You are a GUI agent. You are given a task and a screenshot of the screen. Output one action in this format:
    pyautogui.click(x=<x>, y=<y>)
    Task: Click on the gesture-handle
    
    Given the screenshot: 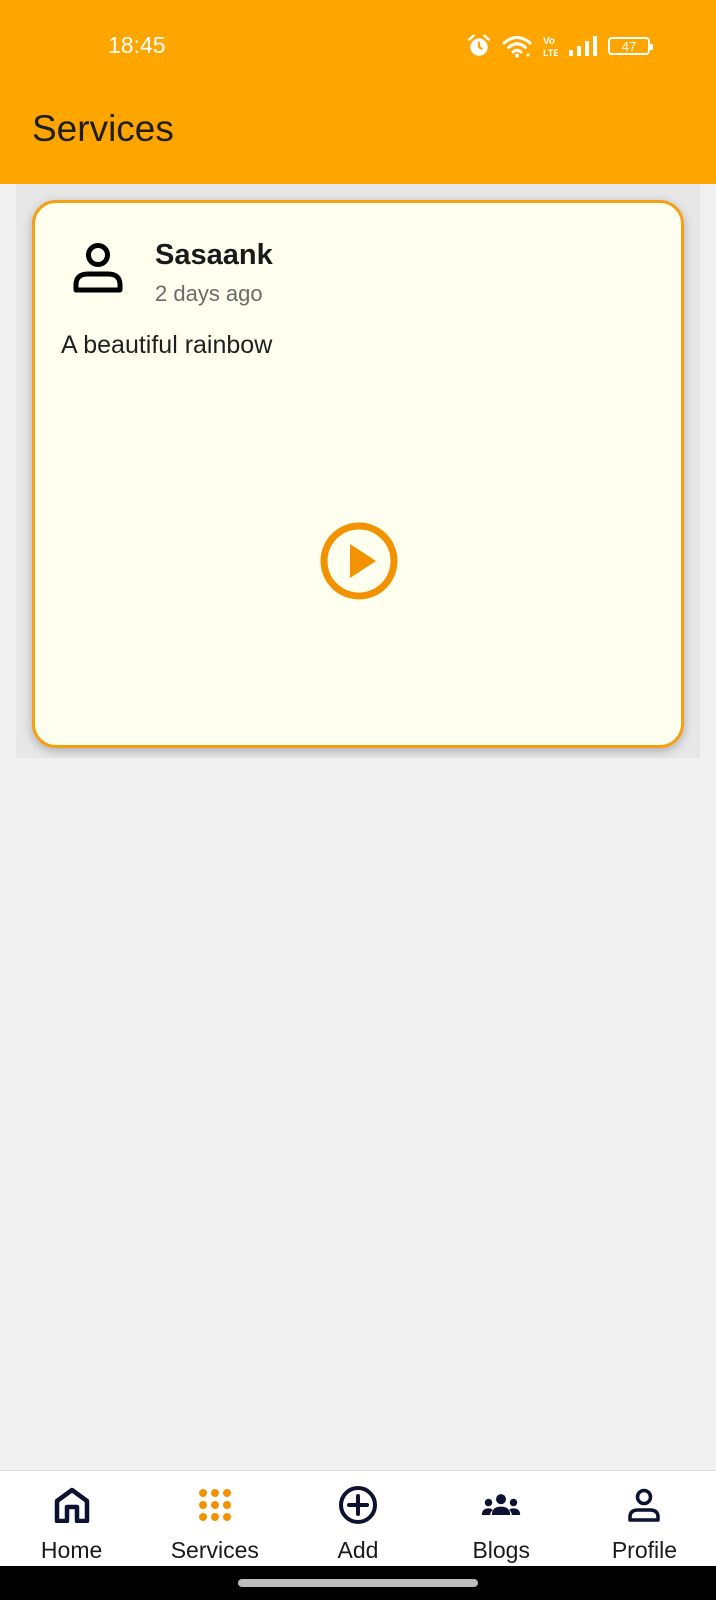 What is the action you would take?
    pyautogui.click(x=358, y=1583)
    